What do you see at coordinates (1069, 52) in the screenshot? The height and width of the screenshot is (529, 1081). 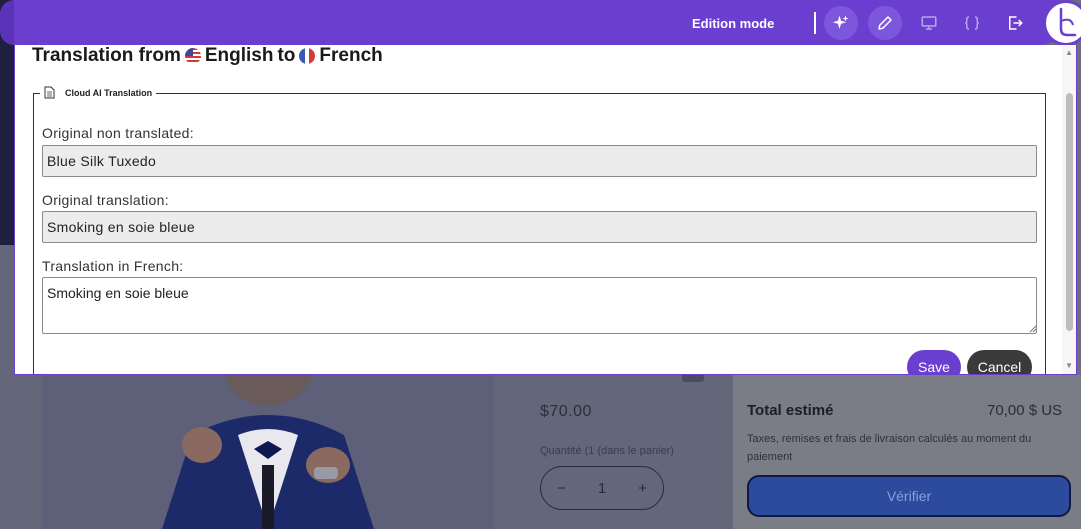 I see `scroll-up-icon: ▲` at bounding box center [1069, 52].